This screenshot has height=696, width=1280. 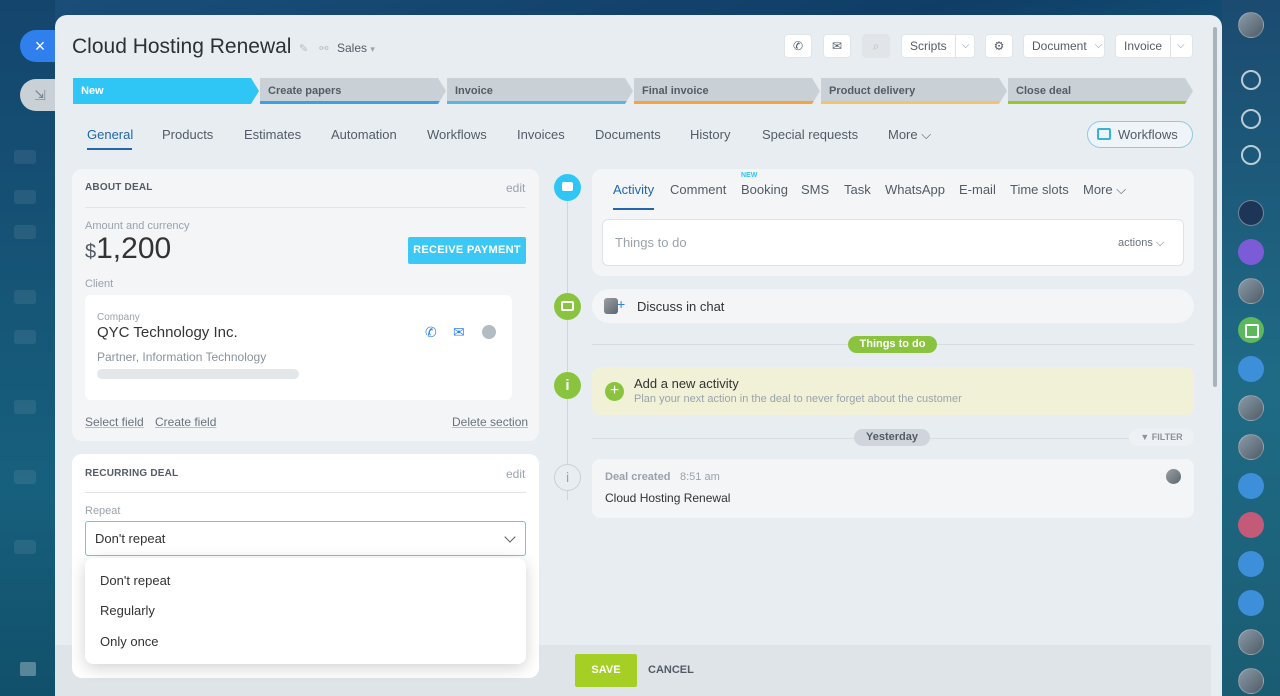 What do you see at coordinates (118, 317) in the screenshot?
I see `company-label: Company` at bounding box center [118, 317].